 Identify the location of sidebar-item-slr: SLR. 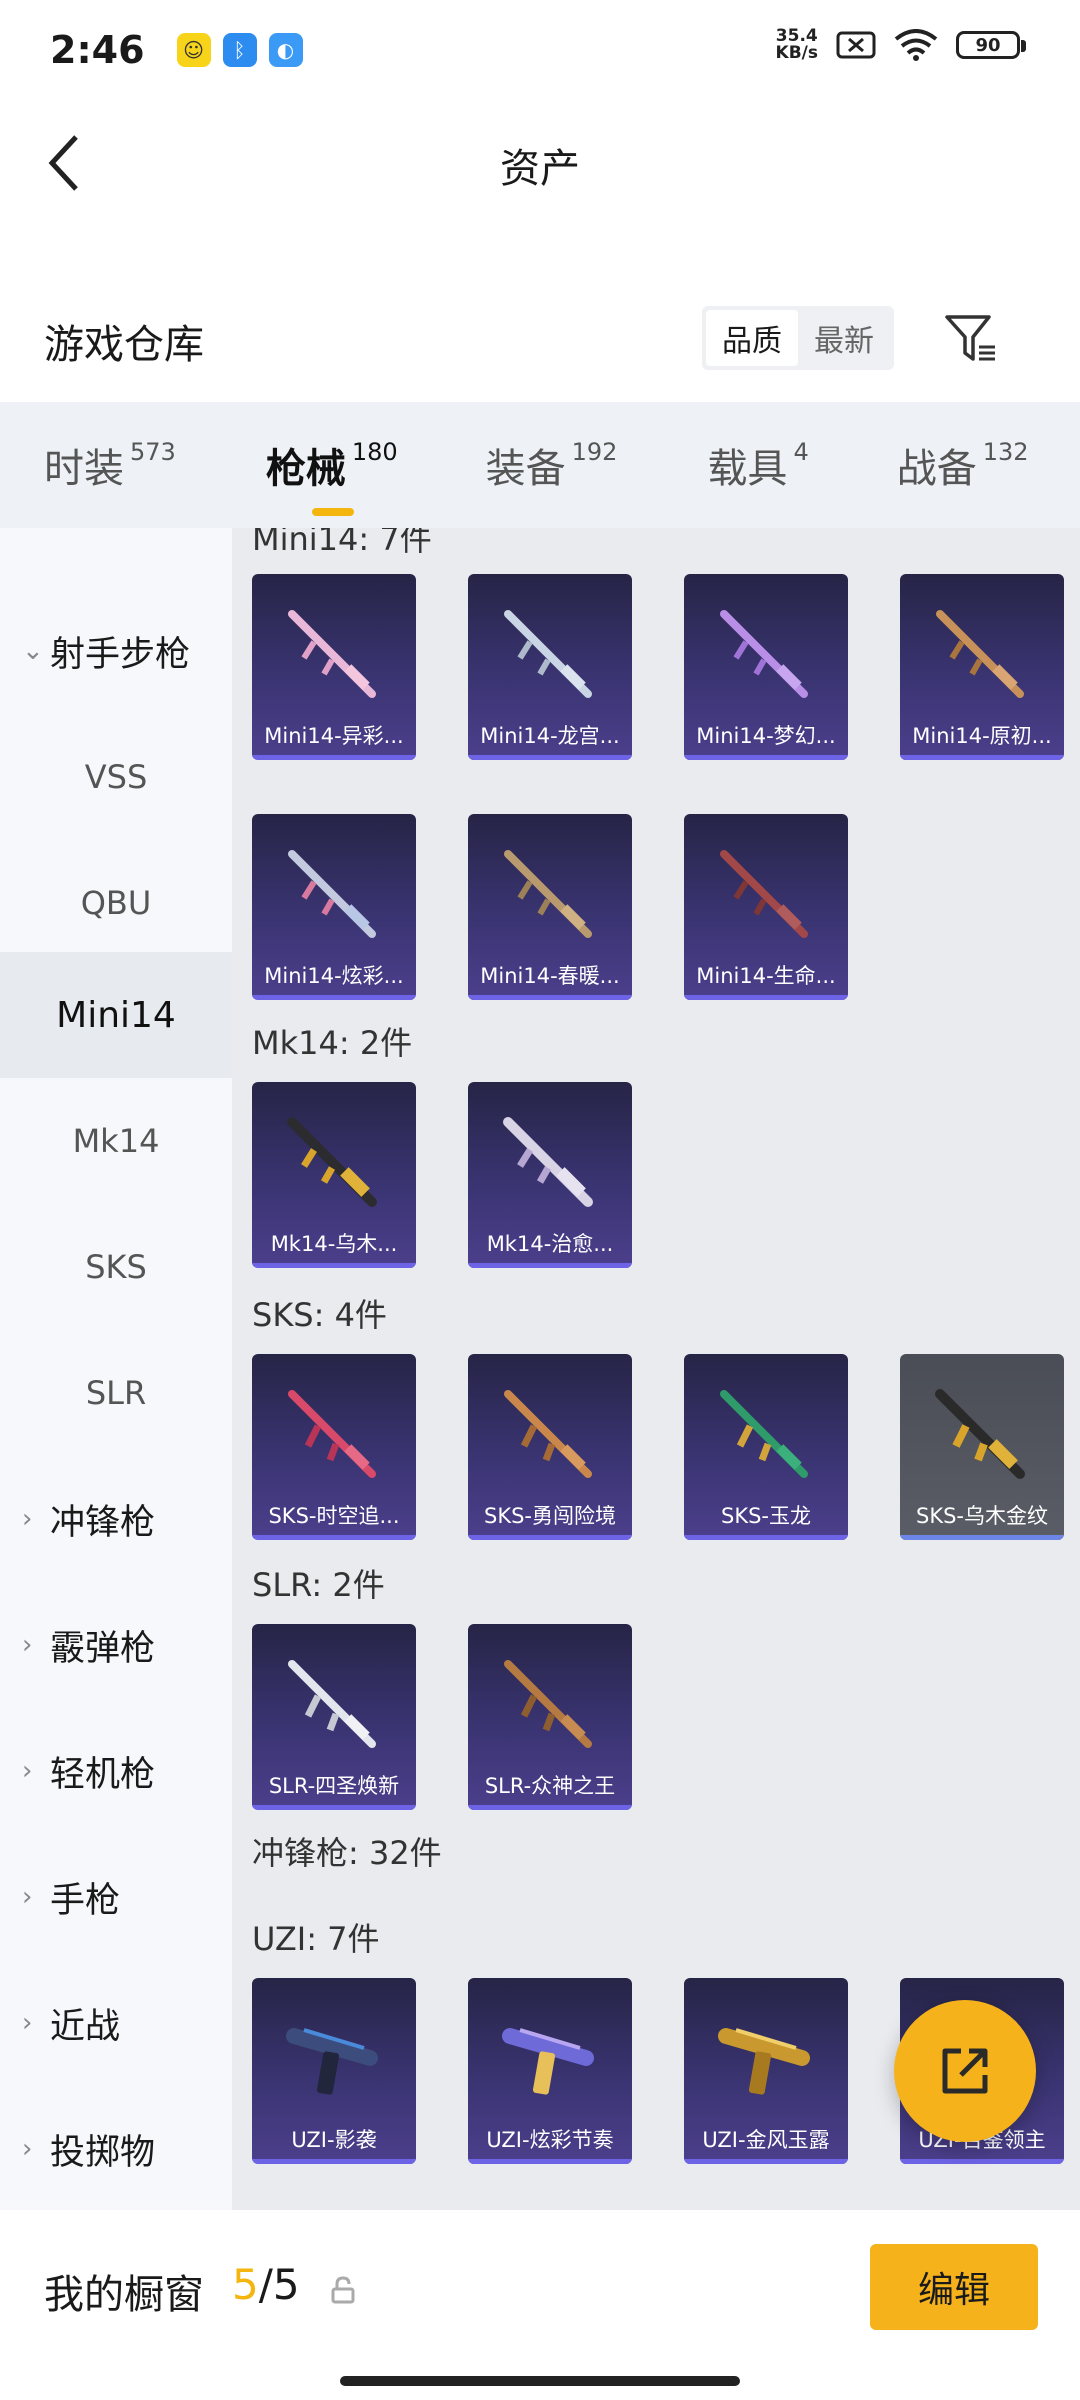
(116, 1393).